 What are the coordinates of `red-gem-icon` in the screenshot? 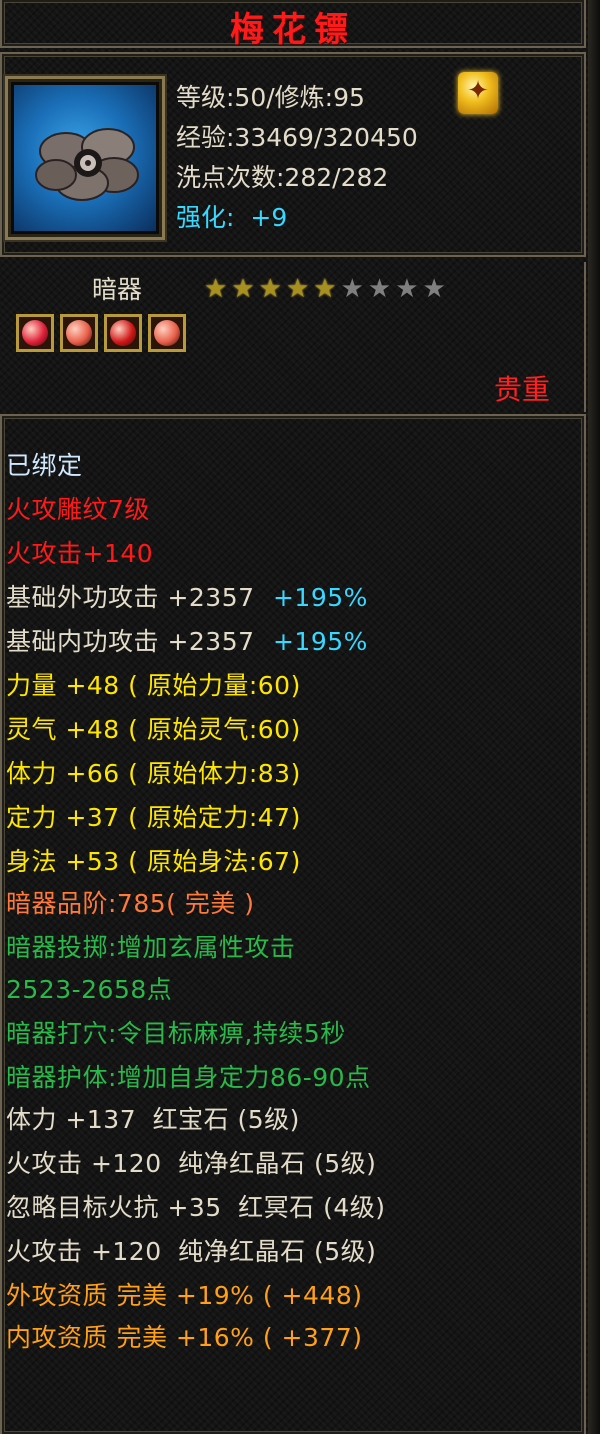 It's located at (35, 333).